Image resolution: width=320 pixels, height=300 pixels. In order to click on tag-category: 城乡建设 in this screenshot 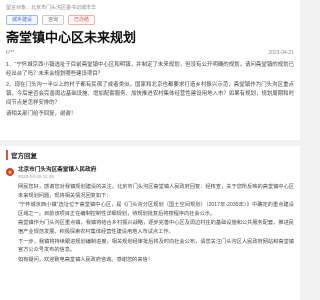, I will do `click(22, 20)`.